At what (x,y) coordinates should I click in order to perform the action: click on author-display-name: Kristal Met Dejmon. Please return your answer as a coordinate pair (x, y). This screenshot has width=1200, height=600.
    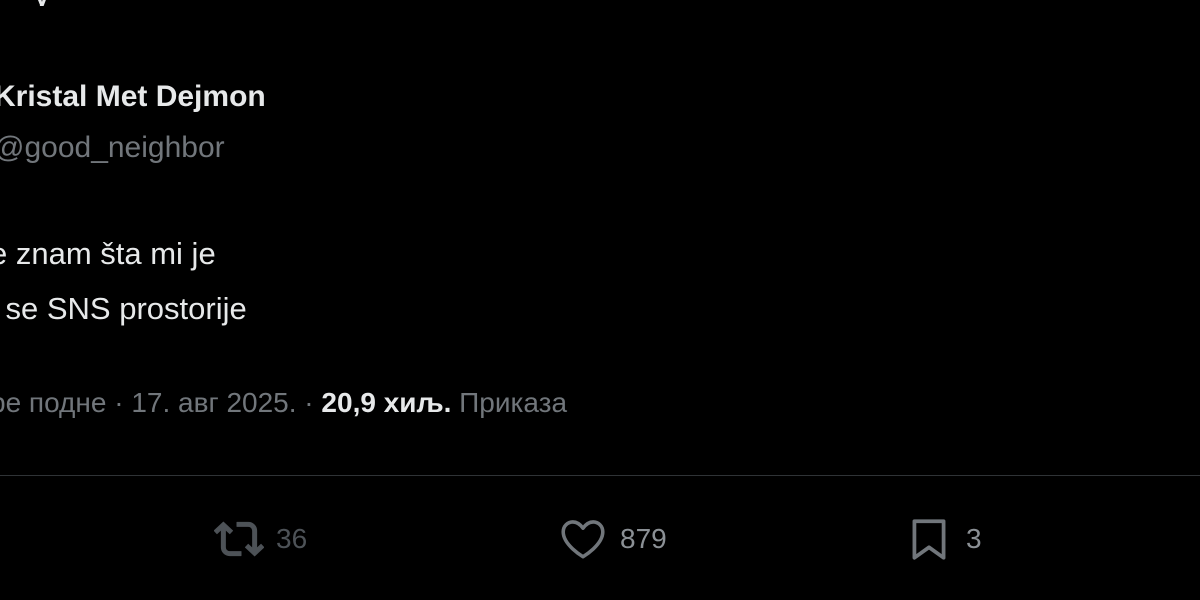
    Looking at the image, I should click on (133, 97).